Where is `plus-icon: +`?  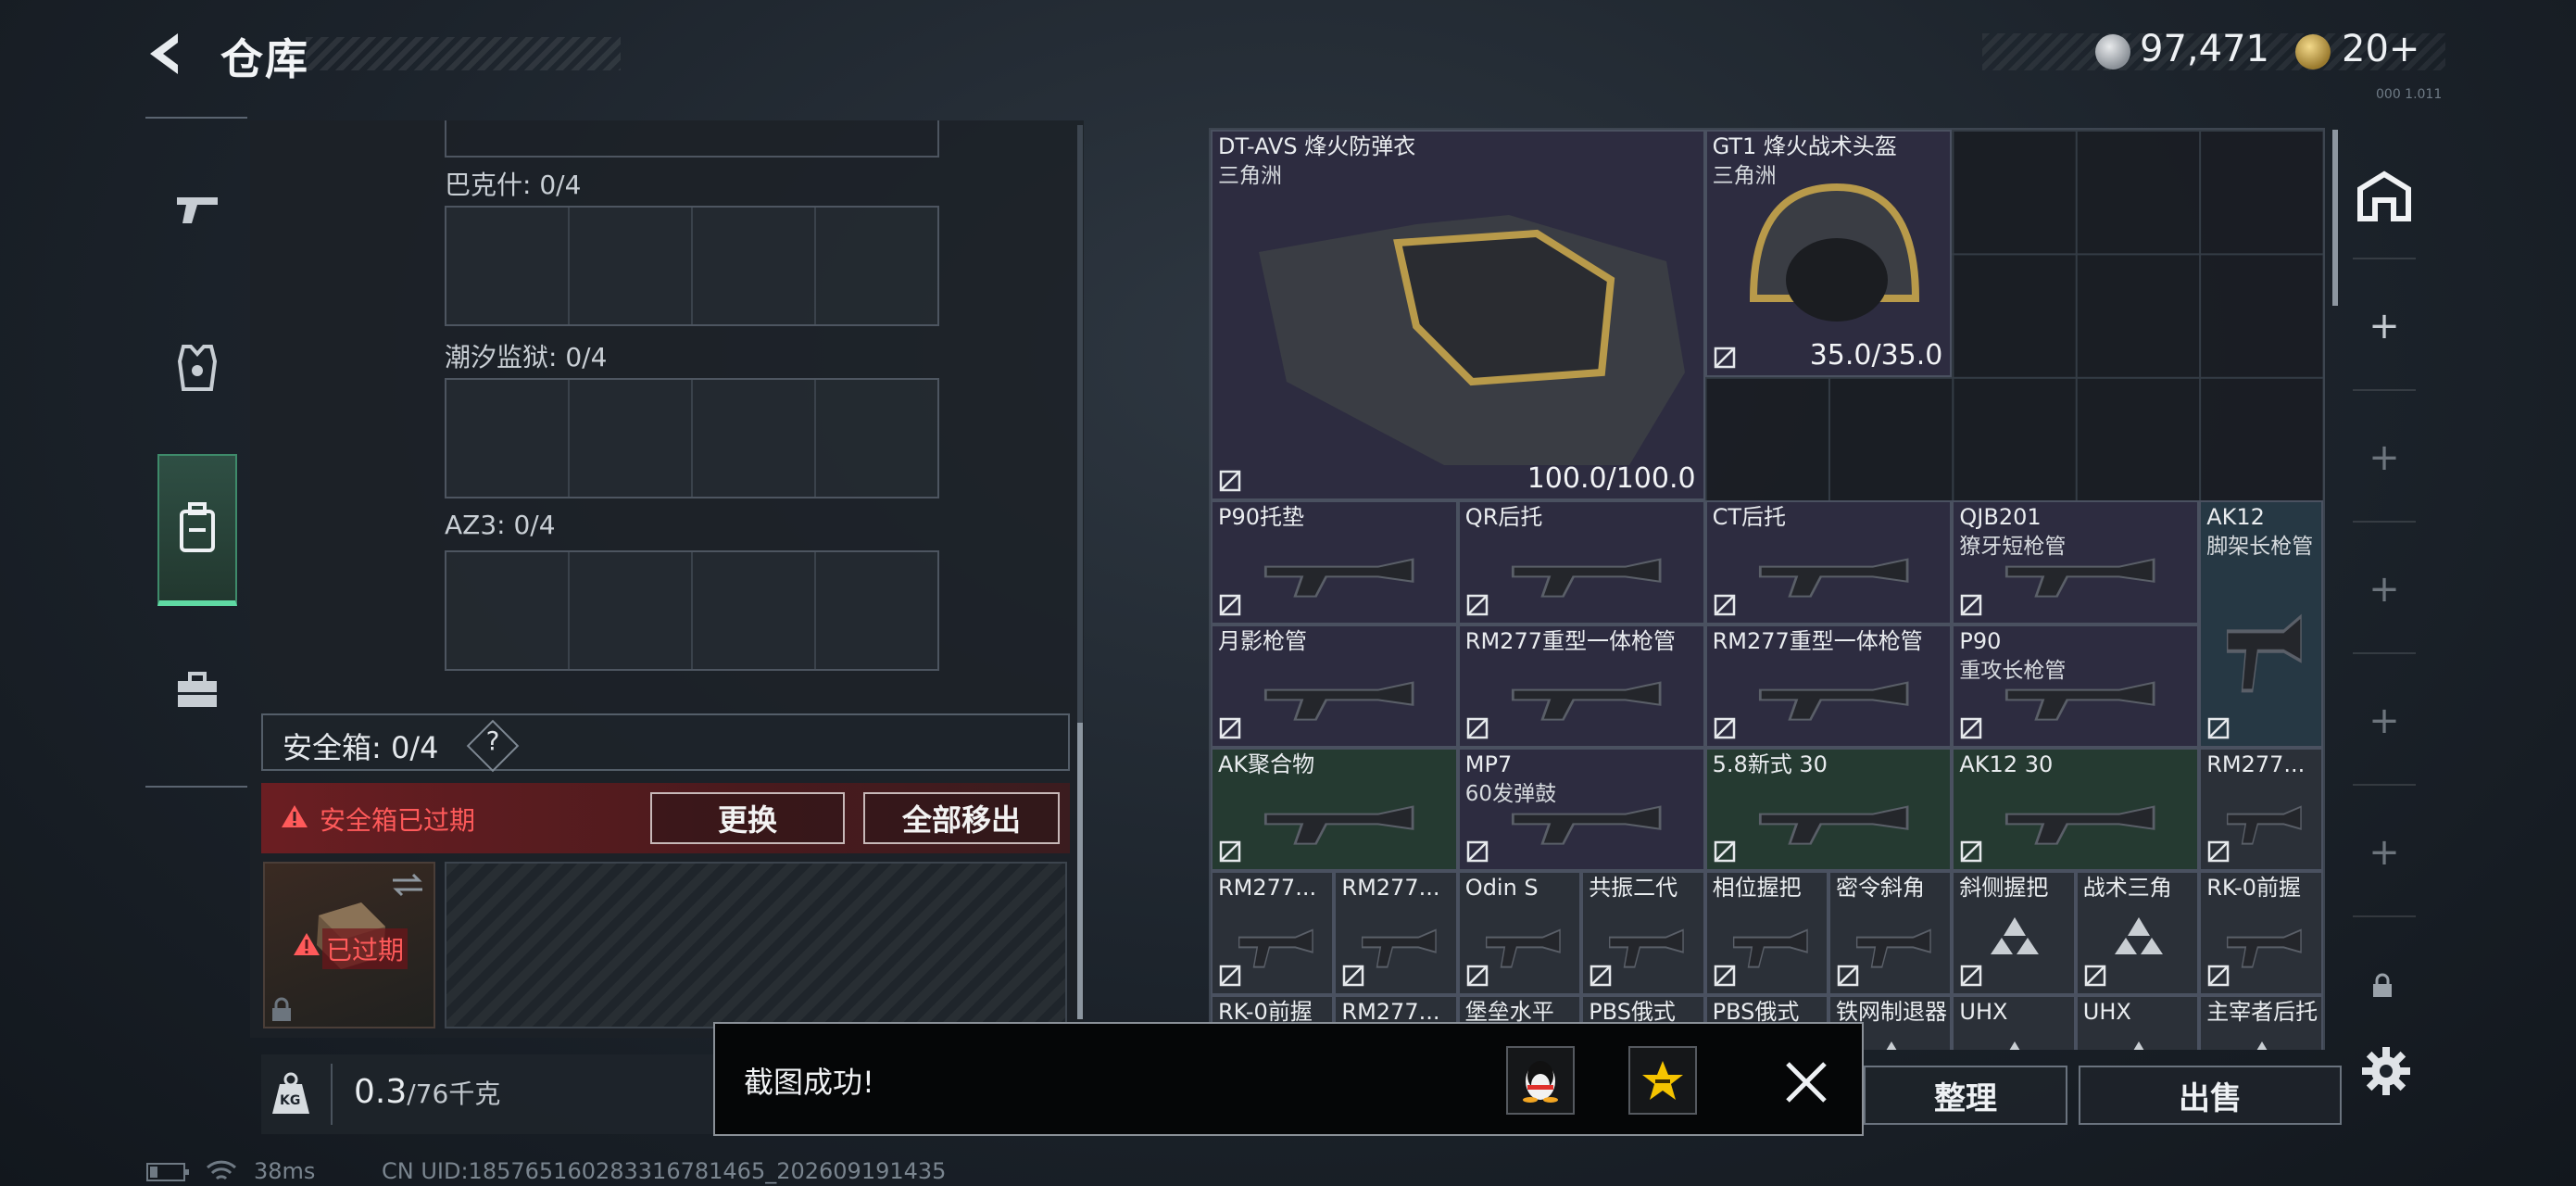
plus-icon: + is located at coordinates (2384, 326).